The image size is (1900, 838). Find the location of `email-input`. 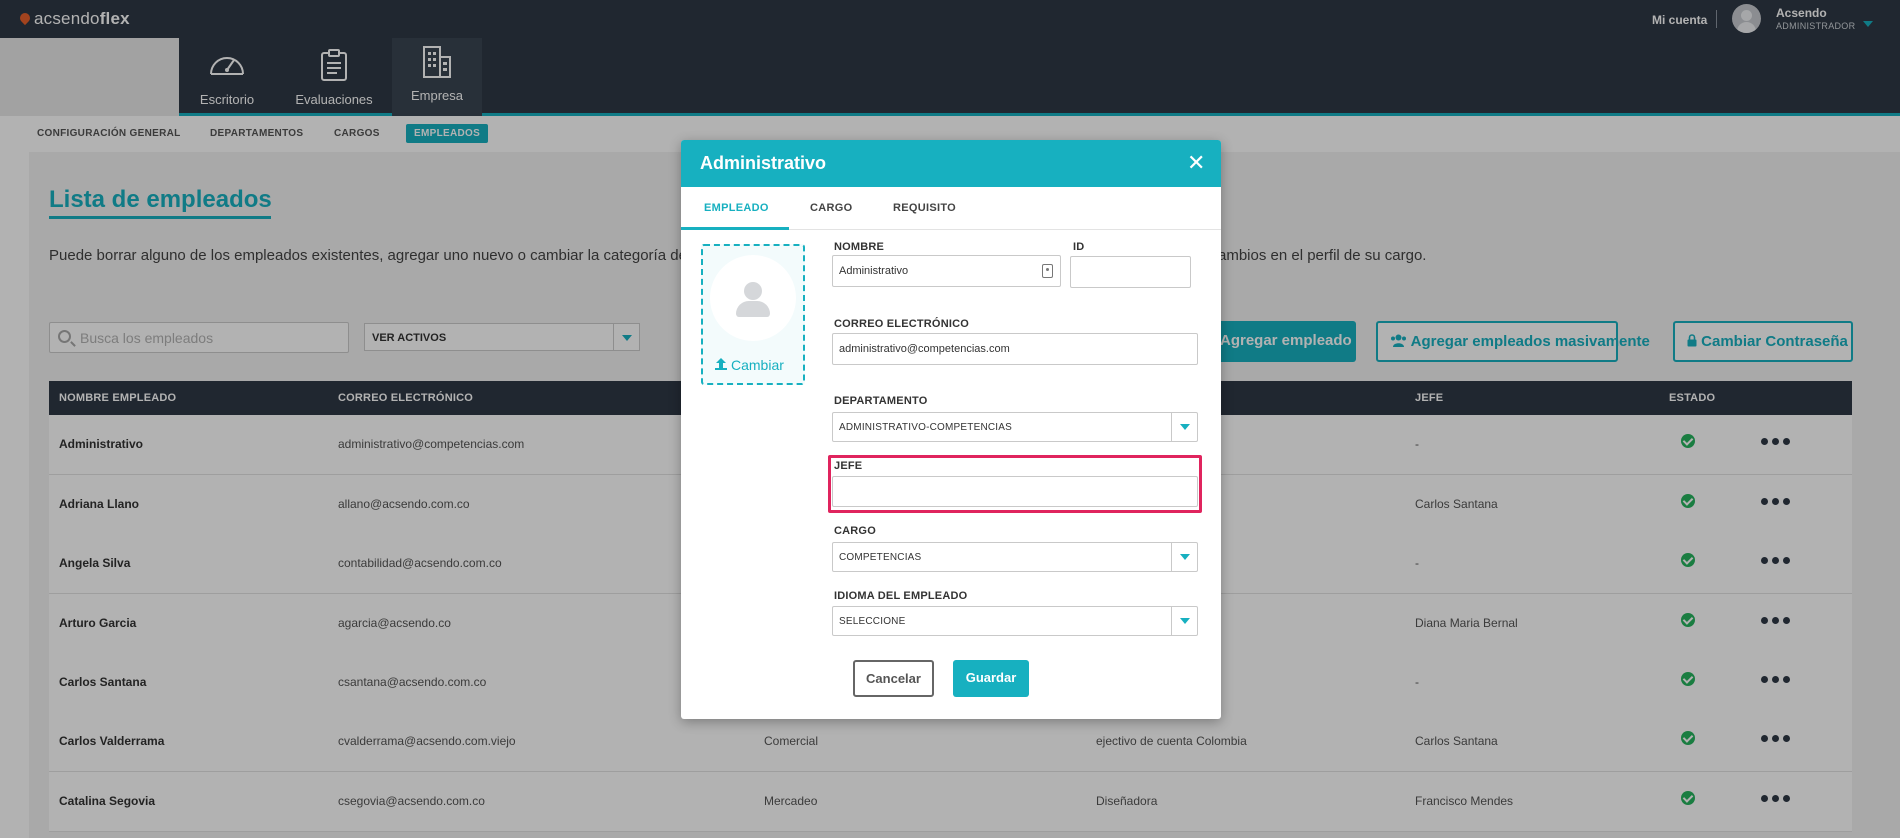

email-input is located at coordinates (1014, 349).